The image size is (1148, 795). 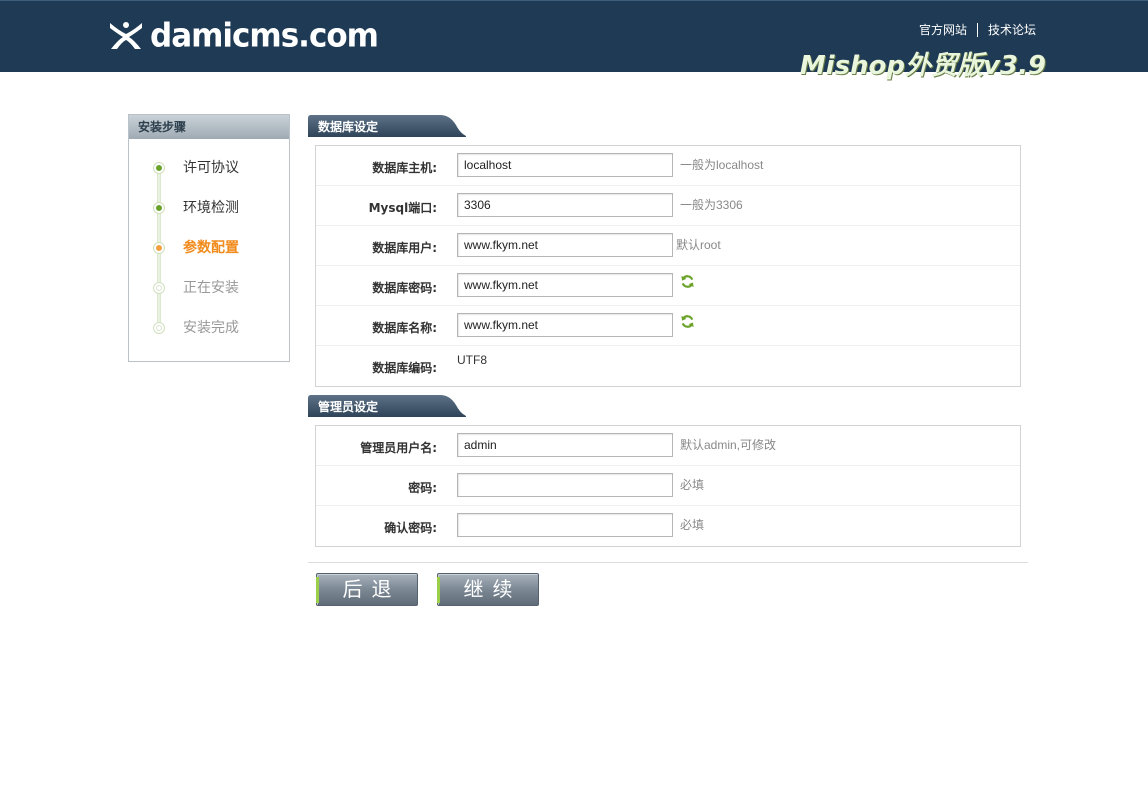 I want to click on admin-confirm-hint: 必填, so click(x=692, y=525).